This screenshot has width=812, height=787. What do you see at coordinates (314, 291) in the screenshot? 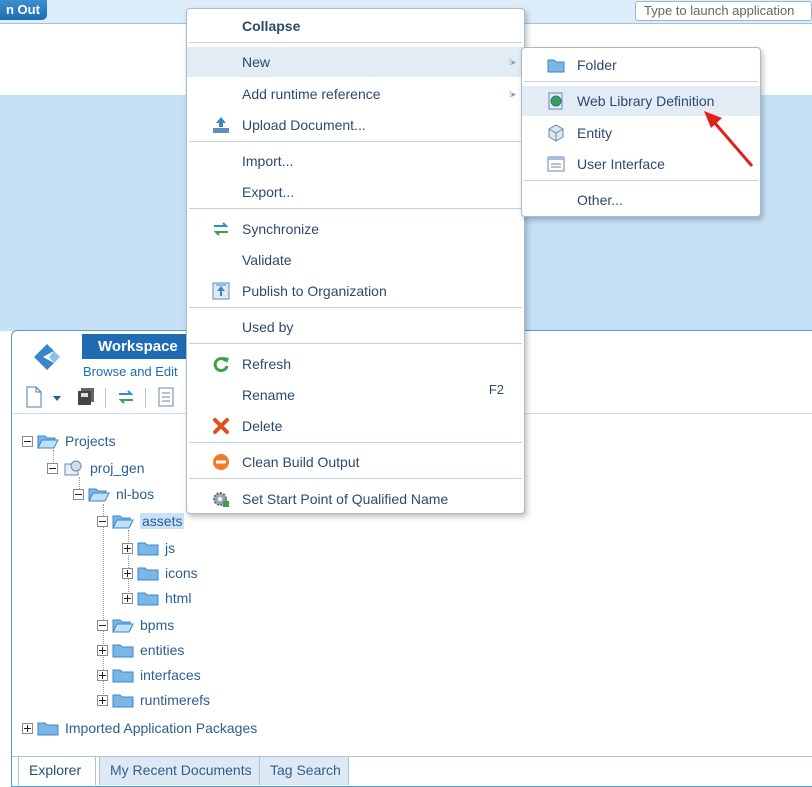
I see `menu-item-label: Publish to Organization` at bounding box center [314, 291].